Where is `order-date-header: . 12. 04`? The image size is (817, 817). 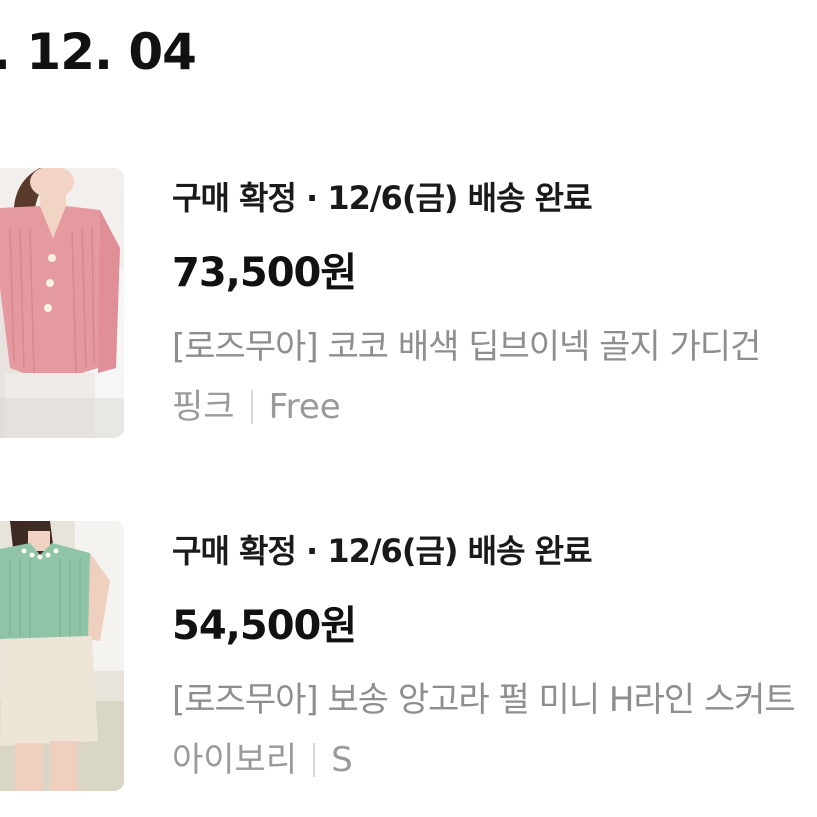
order-date-header: . 12. 04 is located at coordinates (98, 52).